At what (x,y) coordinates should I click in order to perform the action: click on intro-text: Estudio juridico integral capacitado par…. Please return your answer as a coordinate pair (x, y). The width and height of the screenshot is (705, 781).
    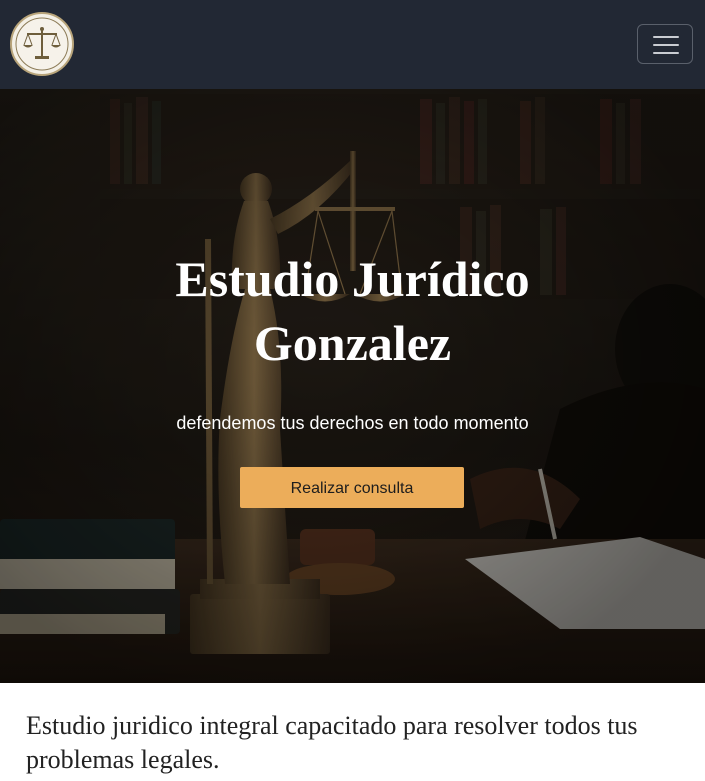
    Looking at the image, I should click on (332, 742).